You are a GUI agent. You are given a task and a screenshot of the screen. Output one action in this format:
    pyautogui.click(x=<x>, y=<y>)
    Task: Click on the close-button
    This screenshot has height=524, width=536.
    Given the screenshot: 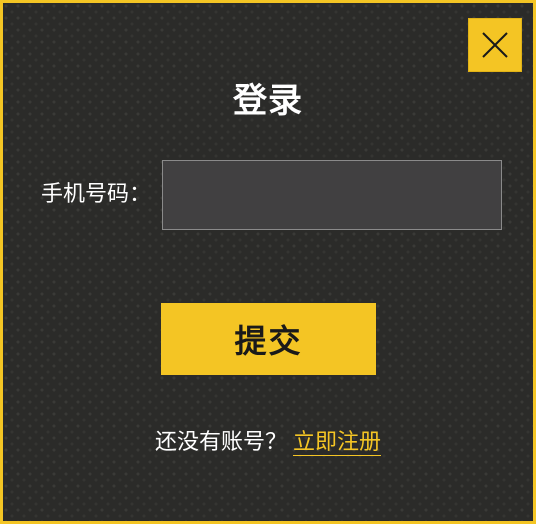 What is the action you would take?
    pyautogui.click(x=495, y=45)
    